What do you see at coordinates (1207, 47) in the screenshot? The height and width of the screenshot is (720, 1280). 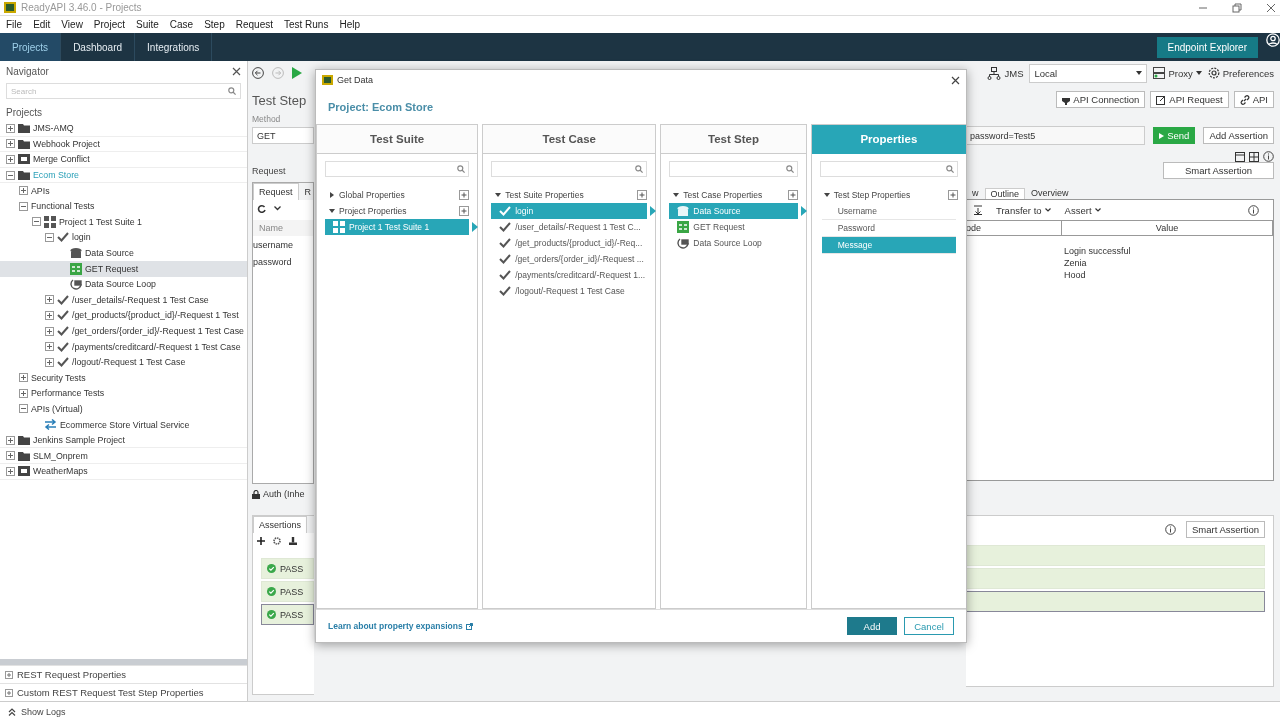 I see `endpoint-explorer-button: Endpoint Explorer` at bounding box center [1207, 47].